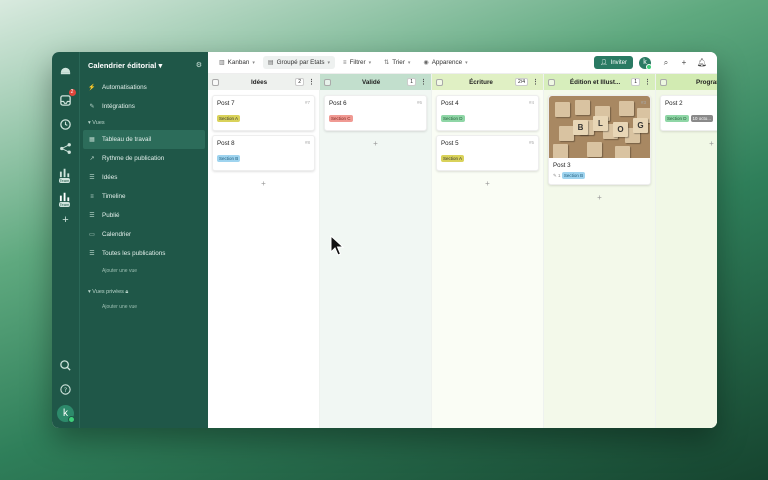 The width and height of the screenshot is (768, 480). I want to click on timeline-icon: ≡, so click(92, 196).